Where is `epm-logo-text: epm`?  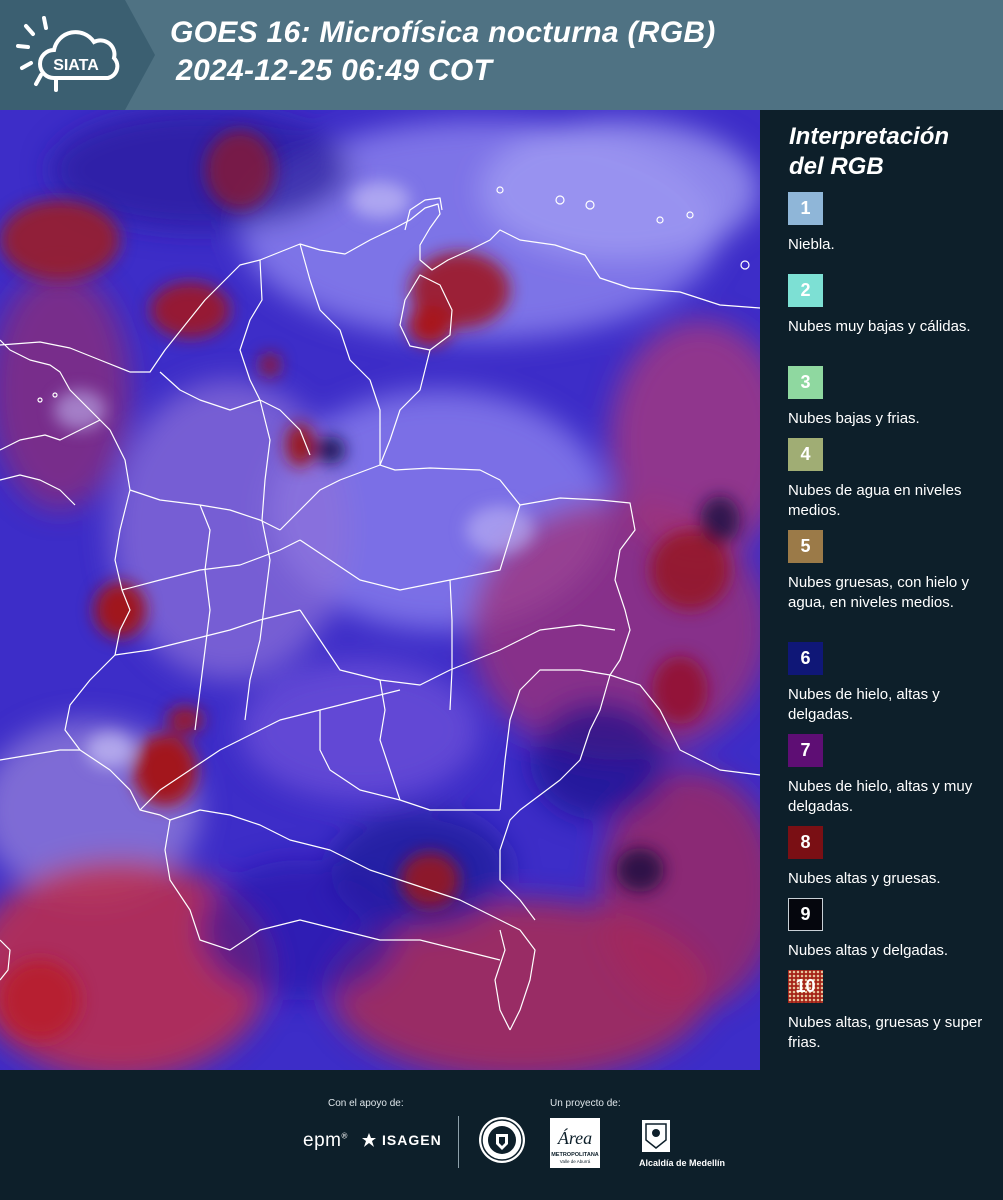 epm-logo-text: epm is located at coordinates (322, 1140).